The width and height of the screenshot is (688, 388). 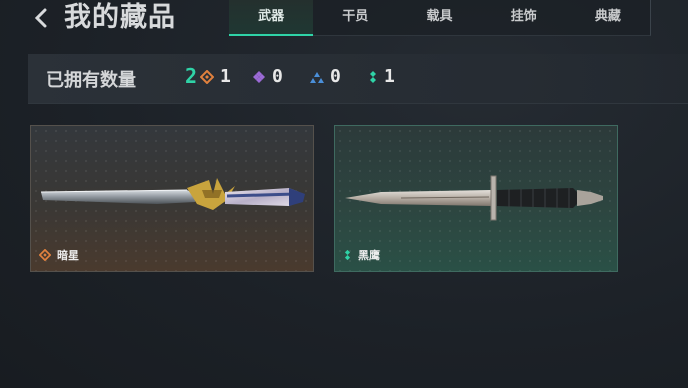 I want to click on tab-vehicles: 载具, so click(x=439, y=18).